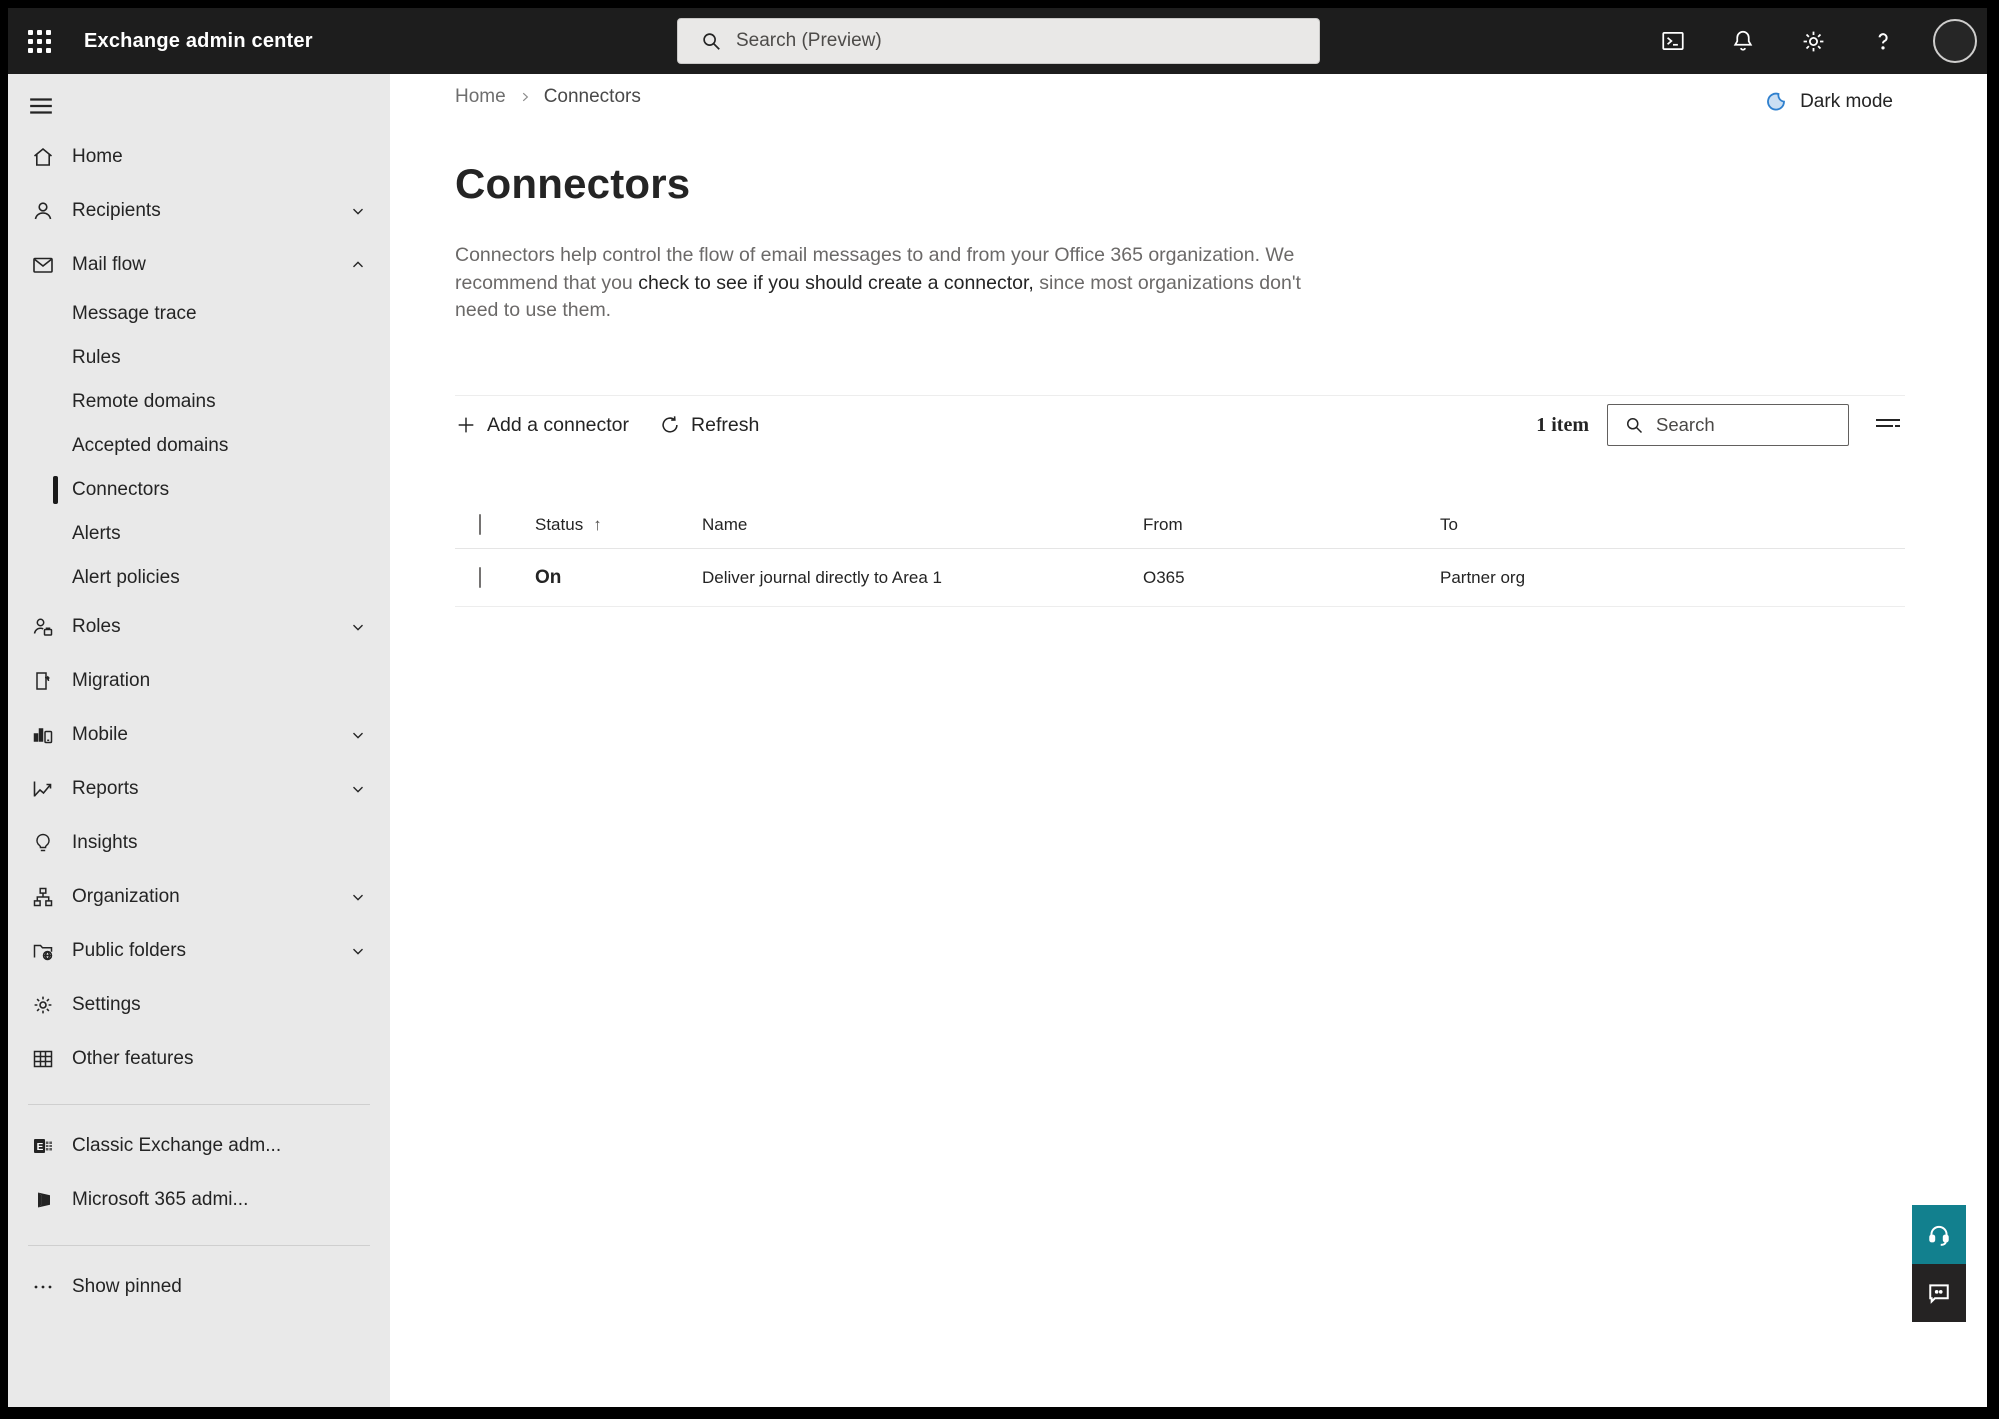 The height and width of the screenshot is (1419, 1999). Describe the element at coordinates (199, 789) in the screenshot. I see `sidebar-item-reports: Reports` at that location.